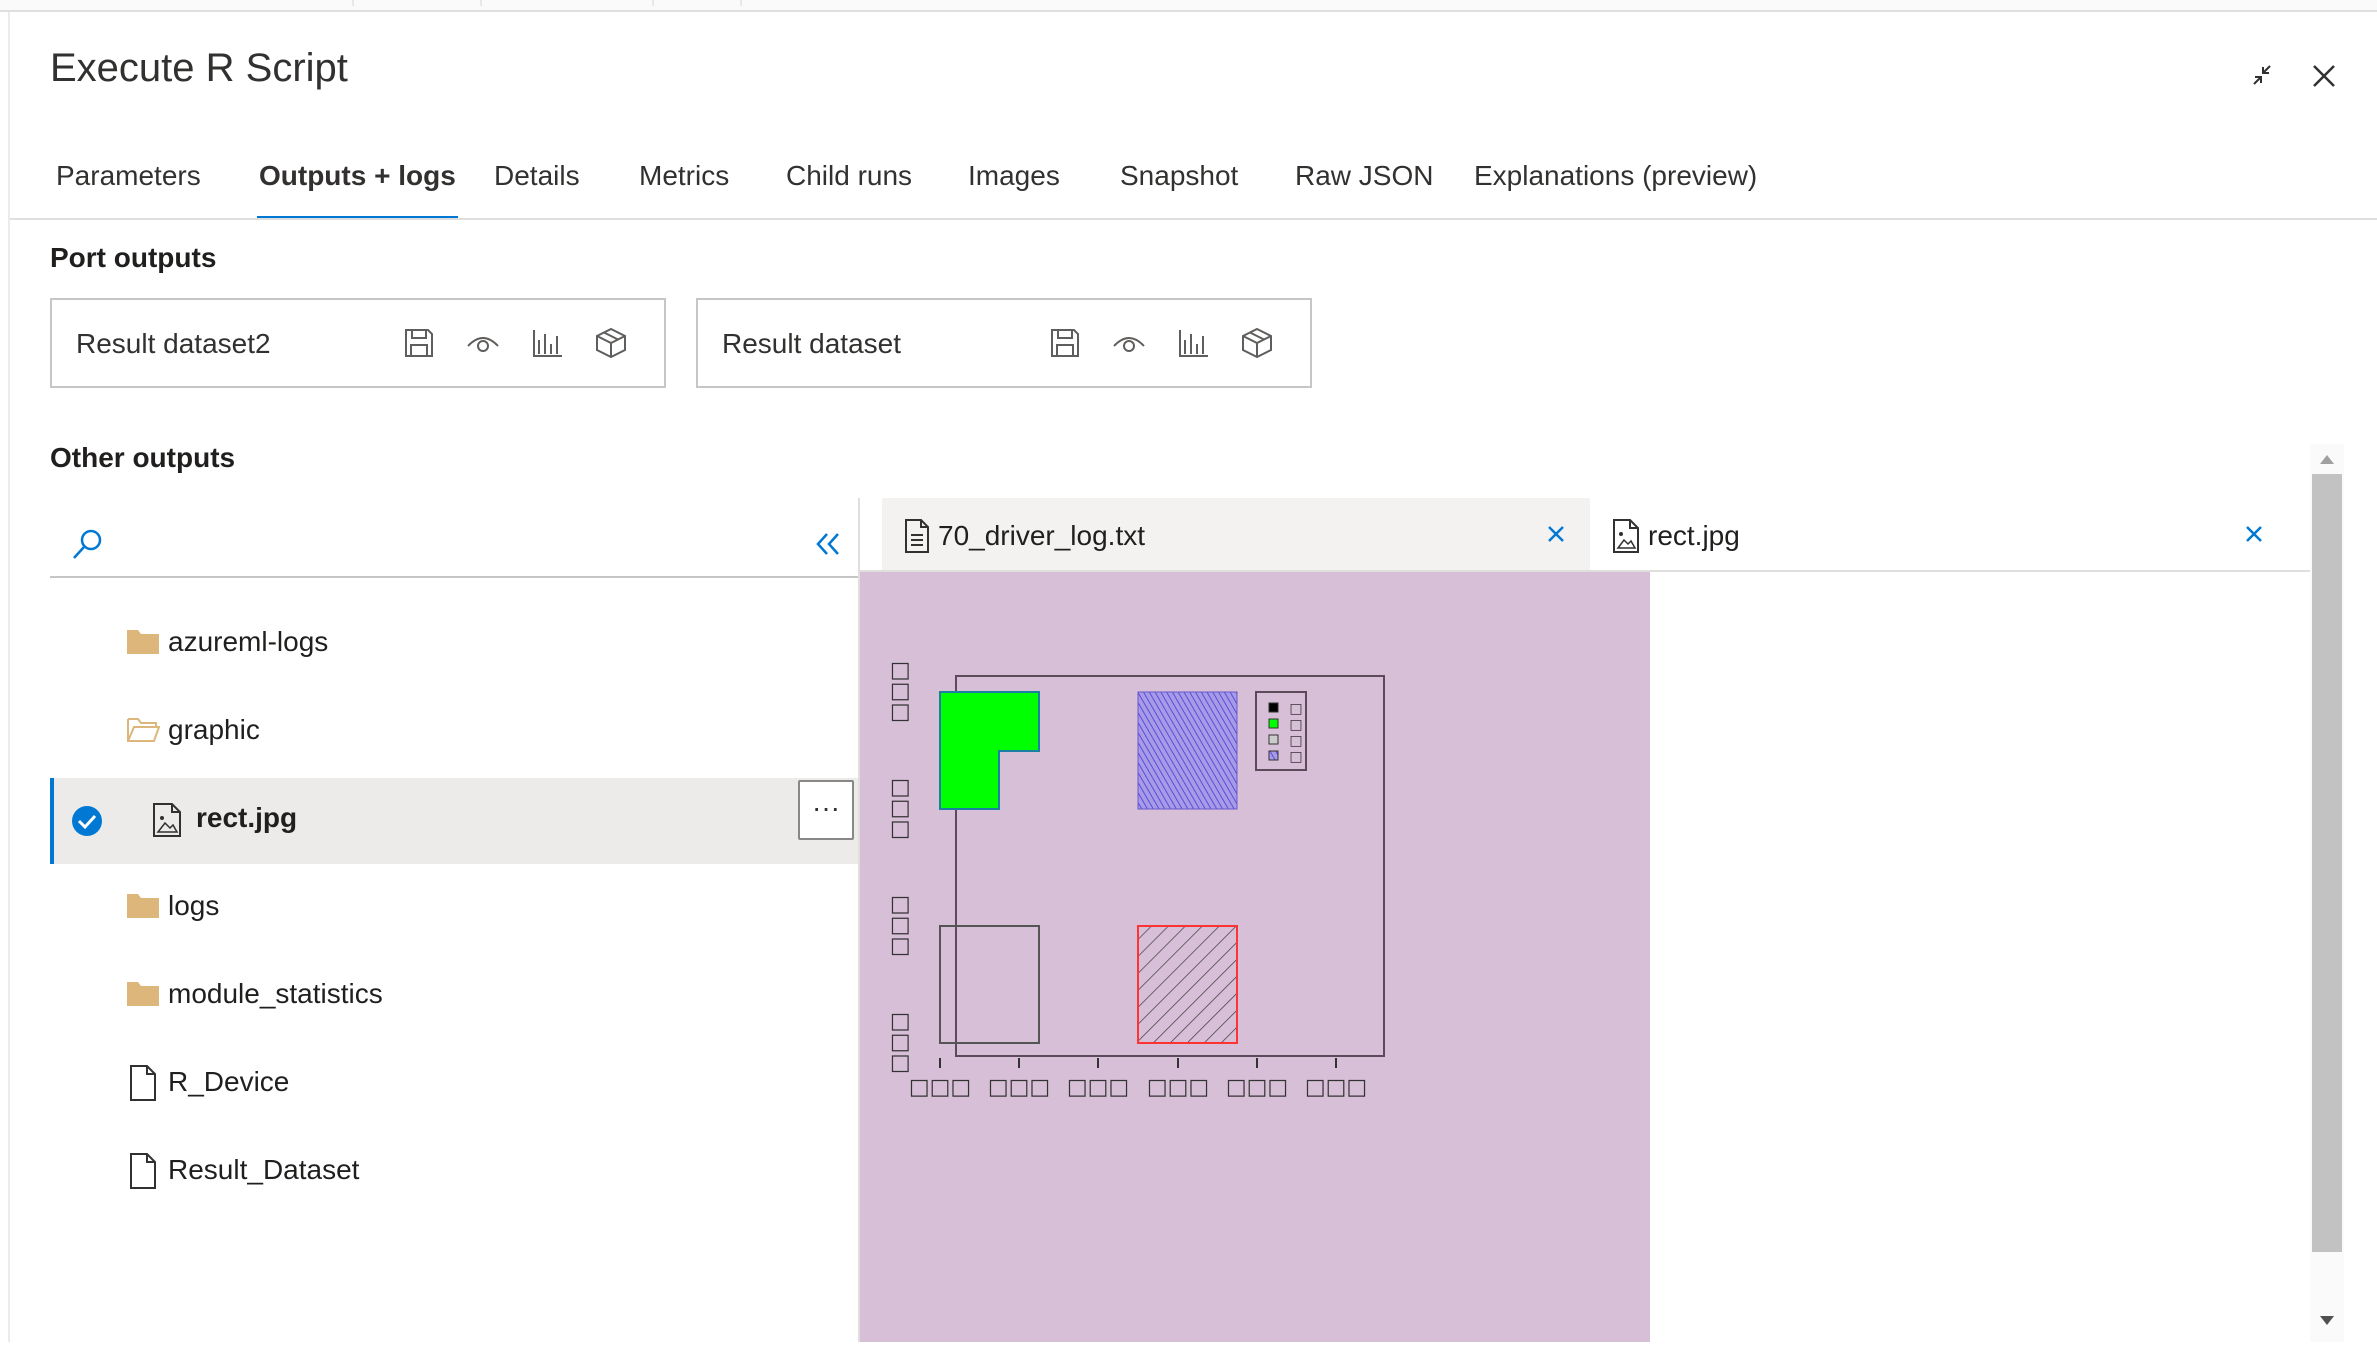  Describe the element at coordinates (2327, 1321) in the screenshot. I see `scroll-down-icon` at that location.